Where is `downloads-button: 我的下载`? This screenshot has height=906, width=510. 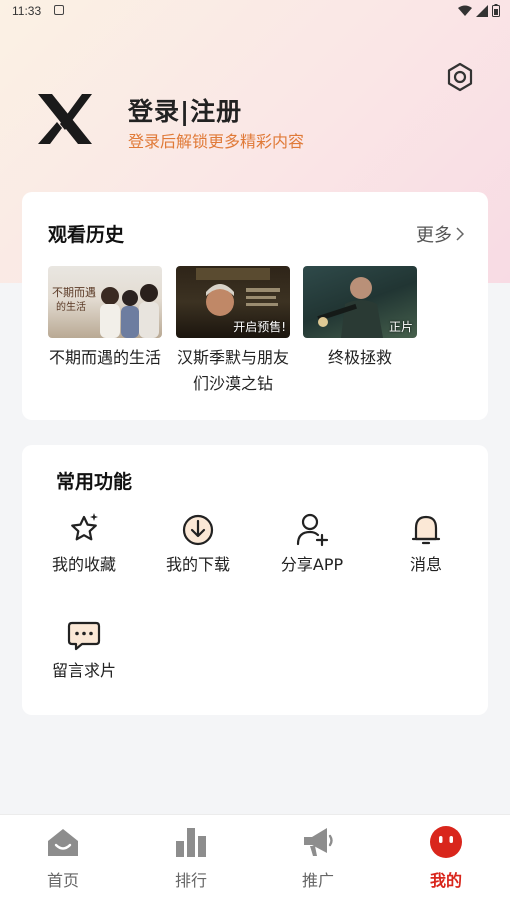 downloads-button: 我的下载 is located at coordinates (198, 543).